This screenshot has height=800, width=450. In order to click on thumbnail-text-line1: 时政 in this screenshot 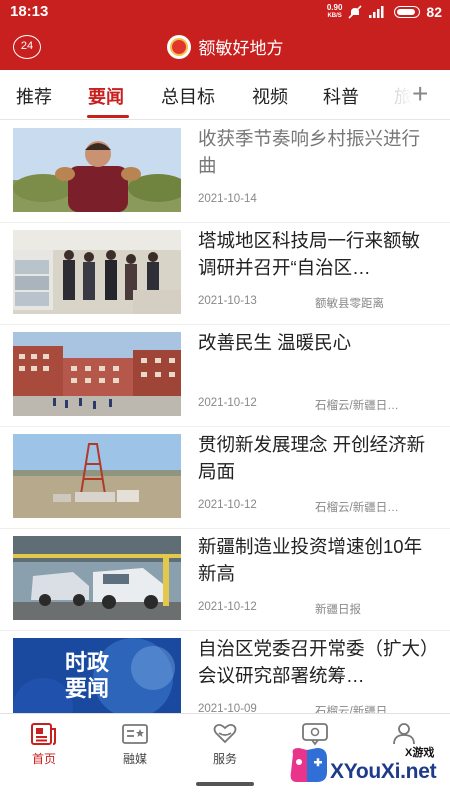, I will do `click(87, 662)`.